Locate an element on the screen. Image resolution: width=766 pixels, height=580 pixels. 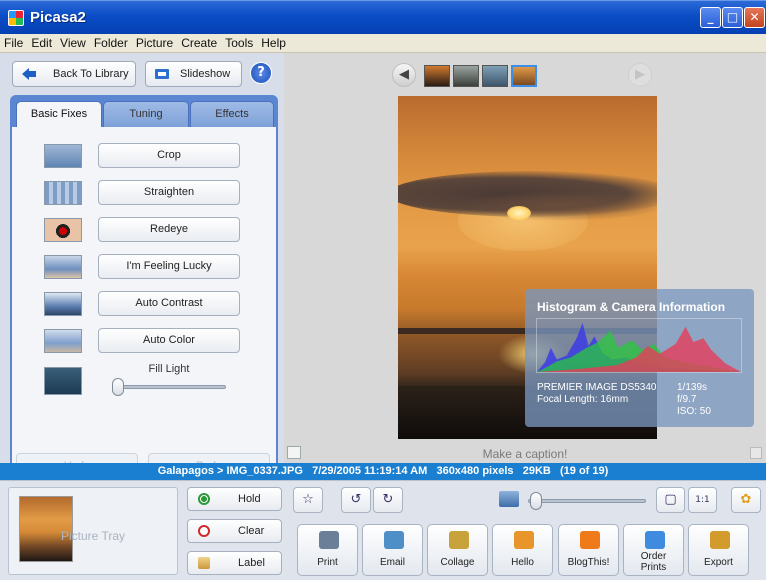
crop-icon is located at coordinates (63, 156).